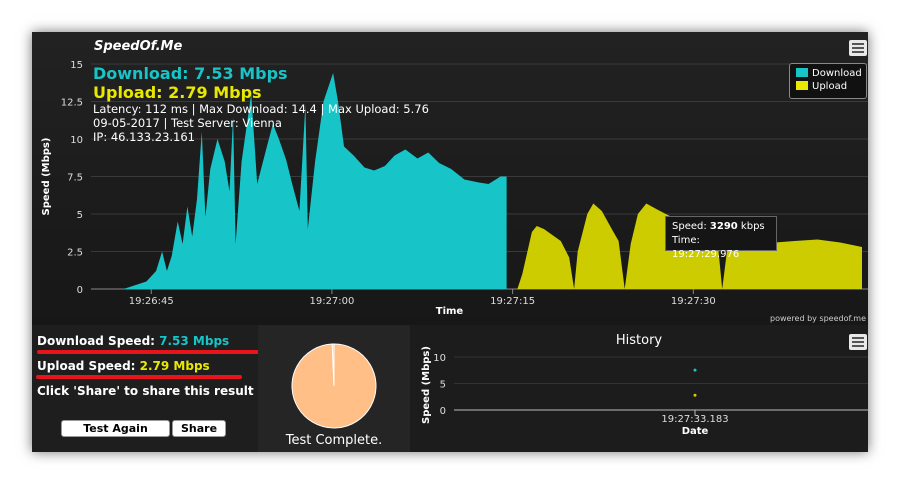  Describe the element at coordinates (199, 428) in the screenshot. I see `share-button: Share` at that location.